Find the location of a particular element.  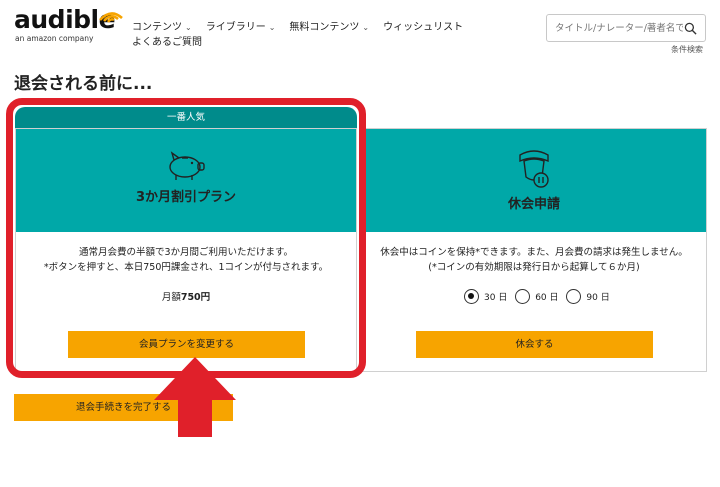

logo-tagline: an amazon company is located at coordinates (54, 38).